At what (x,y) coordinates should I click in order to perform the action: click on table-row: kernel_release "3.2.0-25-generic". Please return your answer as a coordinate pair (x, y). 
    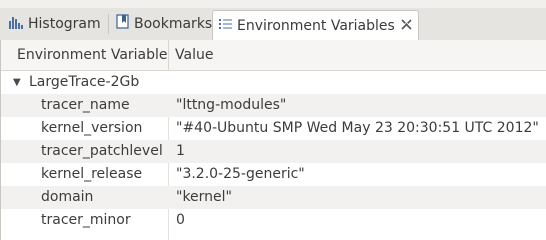
    Looking at the image, I should click on (273, 174).